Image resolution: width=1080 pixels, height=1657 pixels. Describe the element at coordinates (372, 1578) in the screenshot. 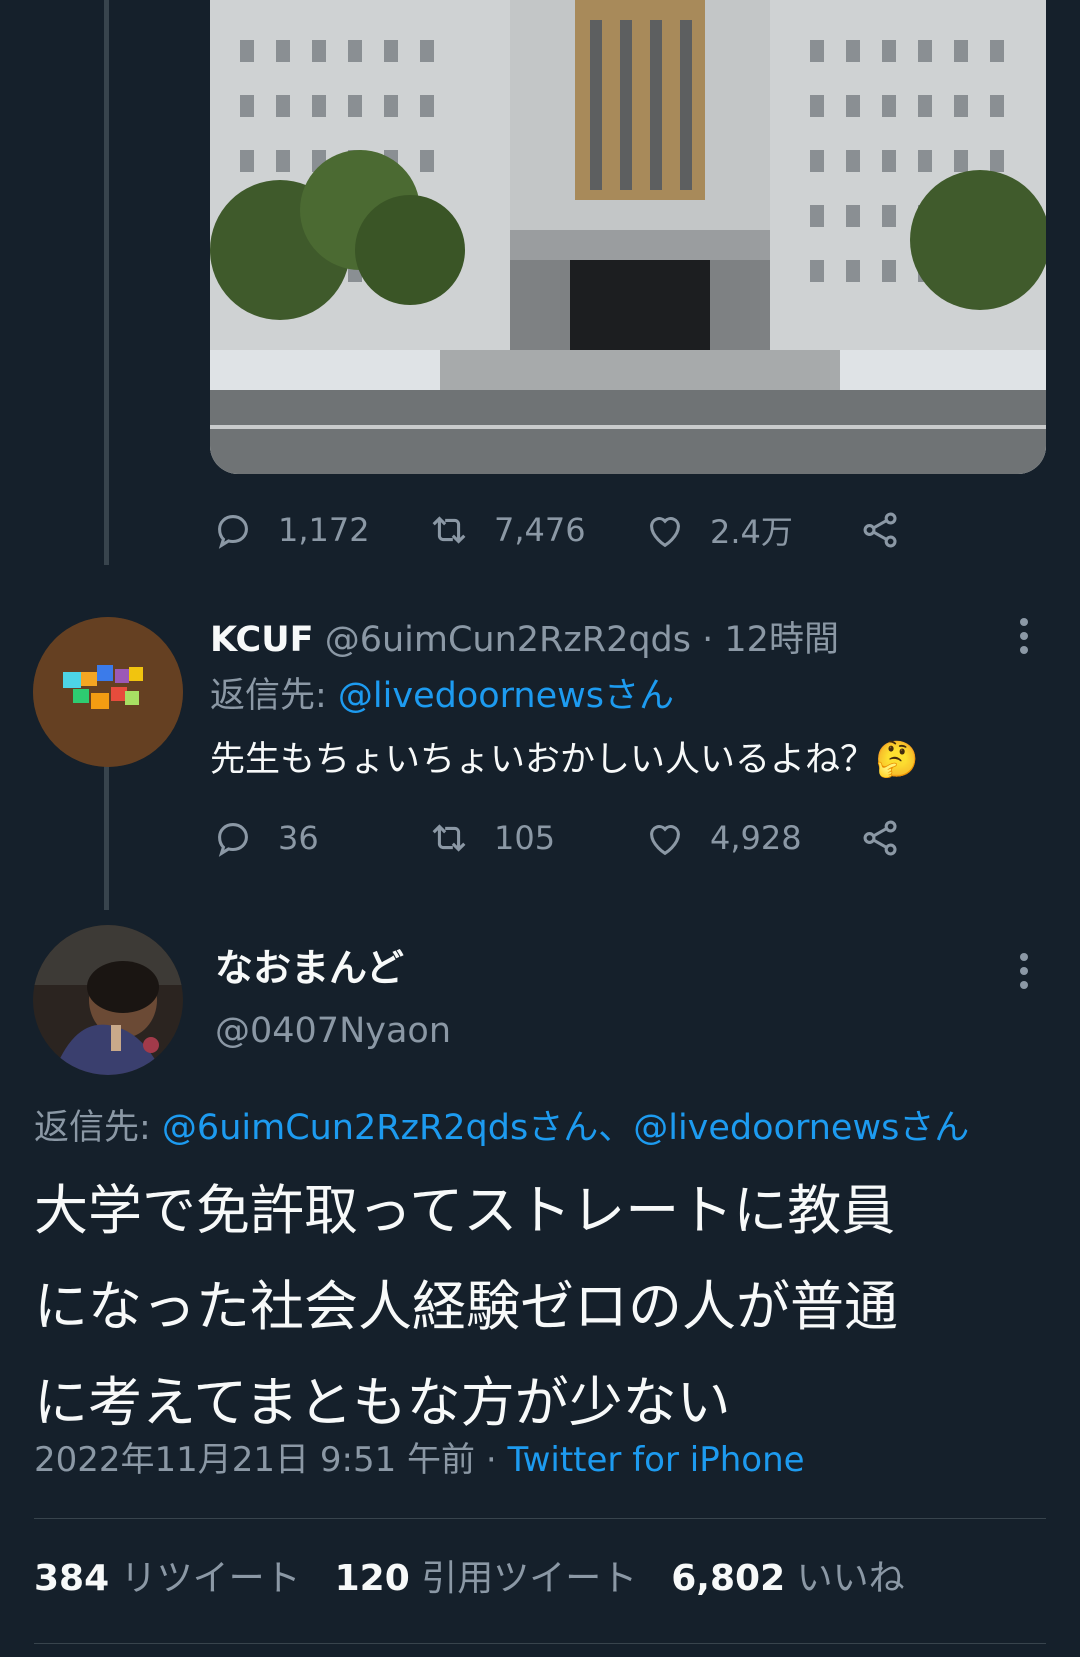

I see `quote-count: 120` at that location.